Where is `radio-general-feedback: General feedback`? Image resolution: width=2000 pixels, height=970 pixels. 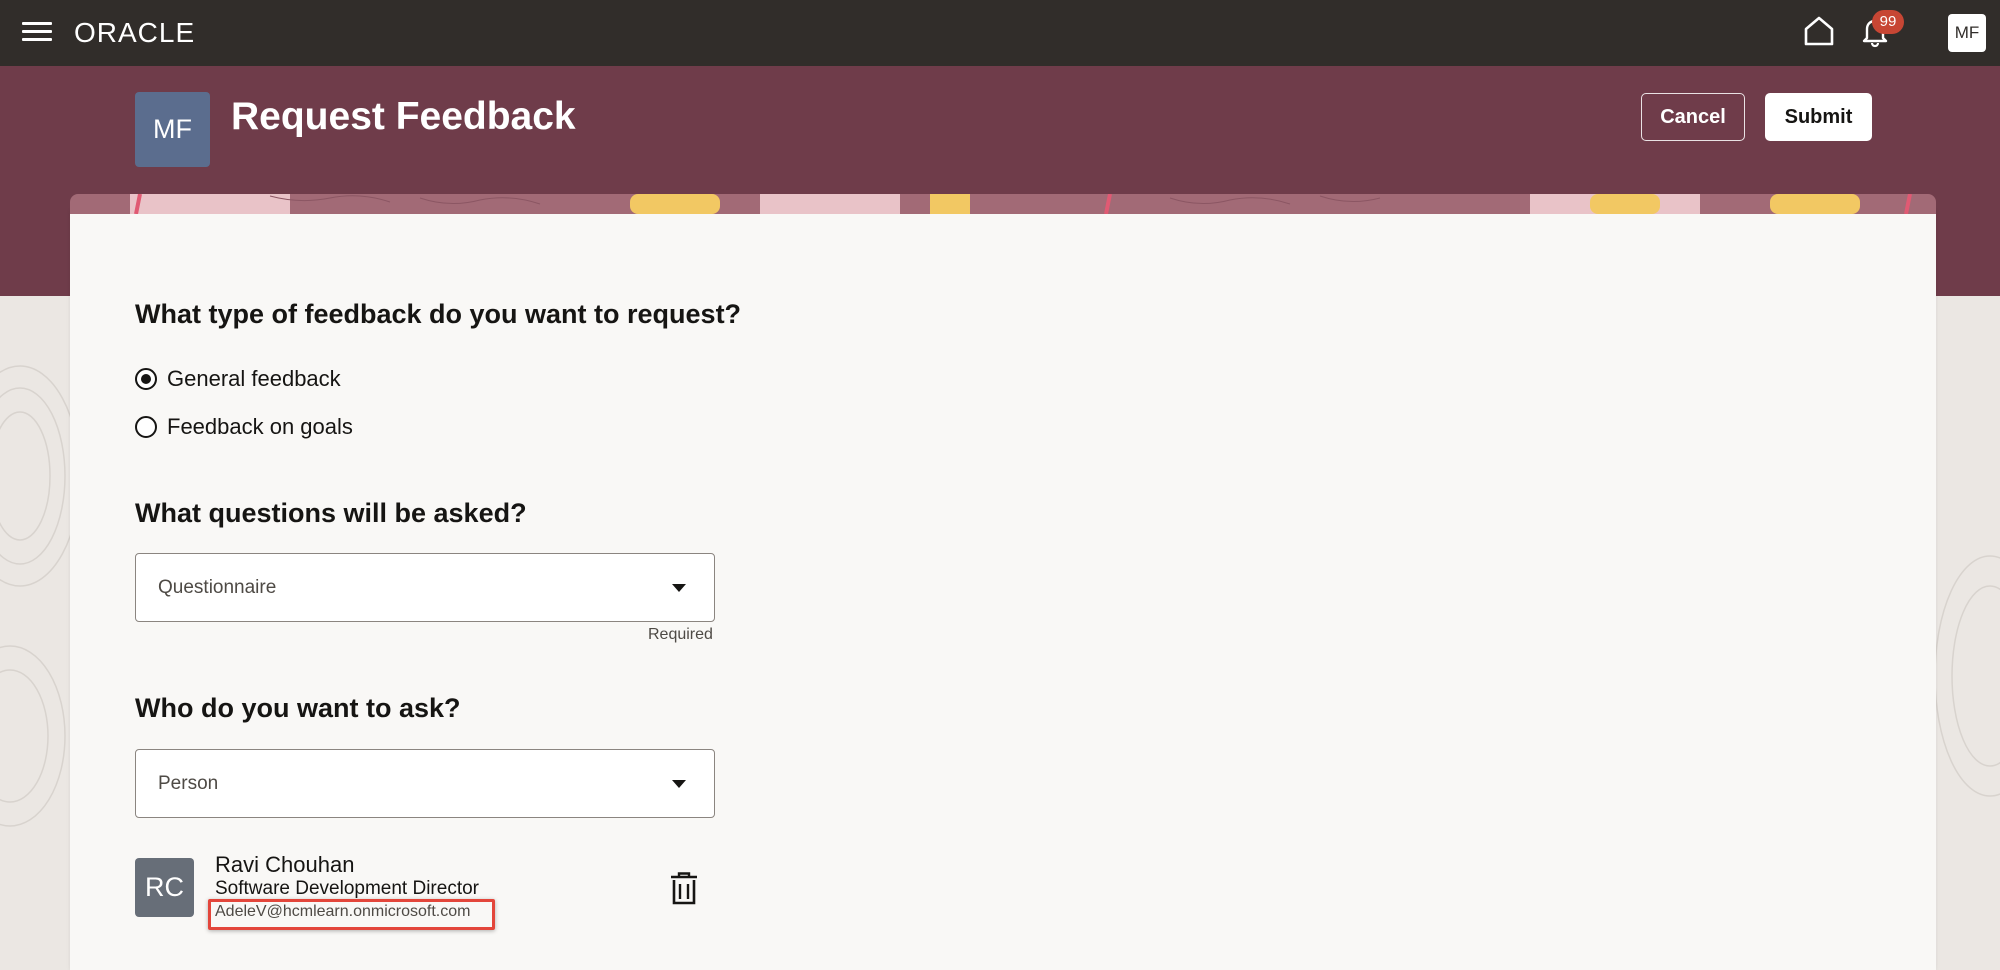 radio-general-feedback: General feedback is located at coordinates (238, 379).